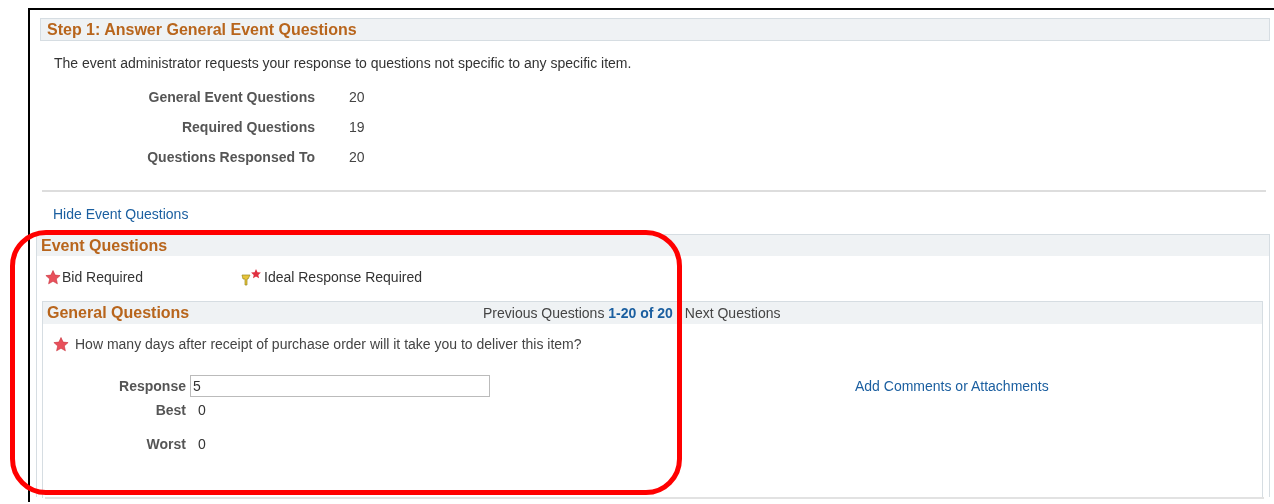 This screenshot has width=1274, height=504. I want to click on response-field: 5, so click(340, 386).